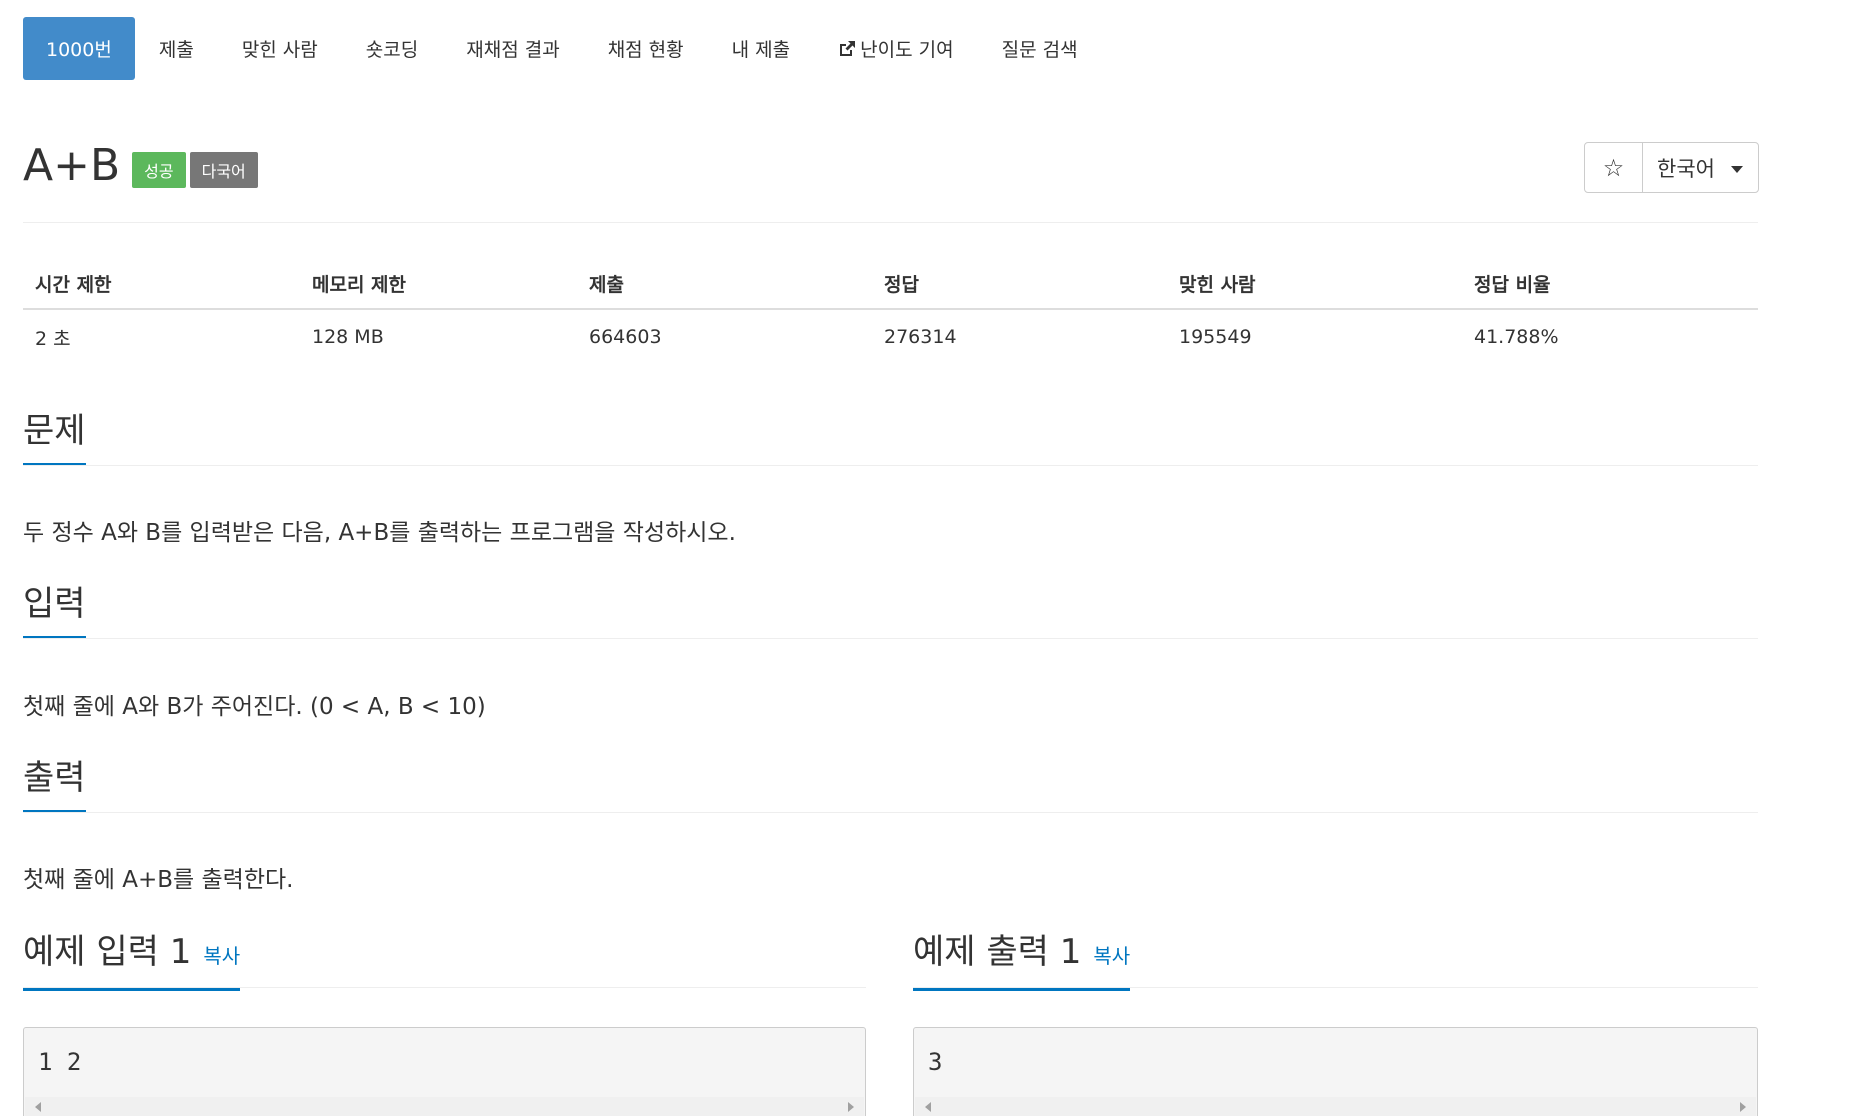  What do you see at coordinates (254, 707) in the screenshot?
I see `input-description: 첫째 줄에 A와 B가 주어진다. (0 < A, B < 10)` at bounding box center [254, 707].